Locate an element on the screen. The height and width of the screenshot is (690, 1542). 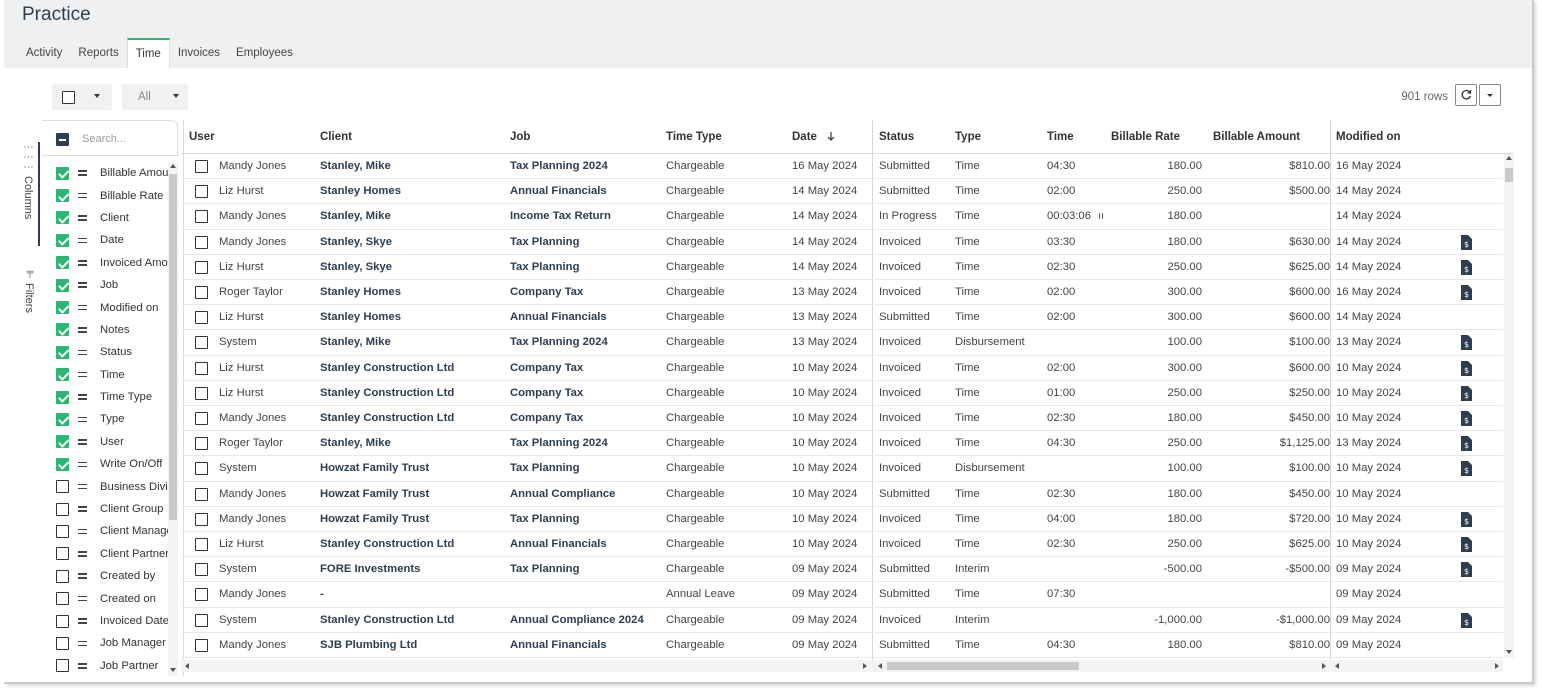
column-option: Business Division is located at coordinates (110, 486).